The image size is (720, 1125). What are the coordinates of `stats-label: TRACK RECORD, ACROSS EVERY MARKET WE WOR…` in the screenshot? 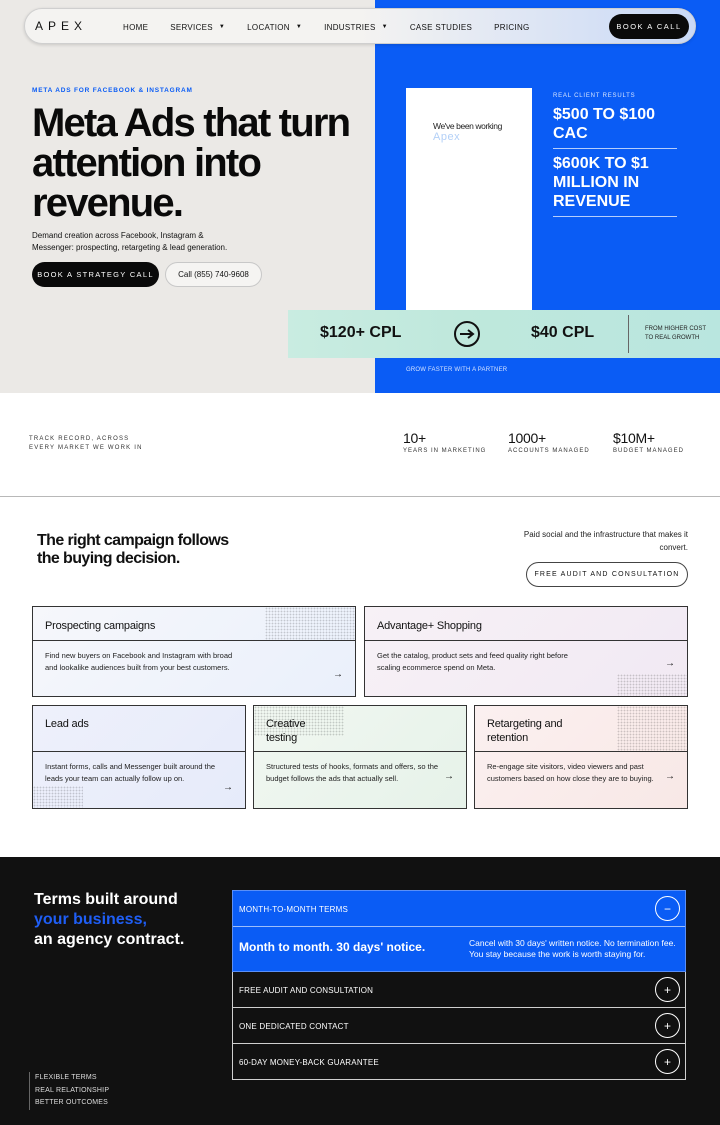 It's located at (86, 444).